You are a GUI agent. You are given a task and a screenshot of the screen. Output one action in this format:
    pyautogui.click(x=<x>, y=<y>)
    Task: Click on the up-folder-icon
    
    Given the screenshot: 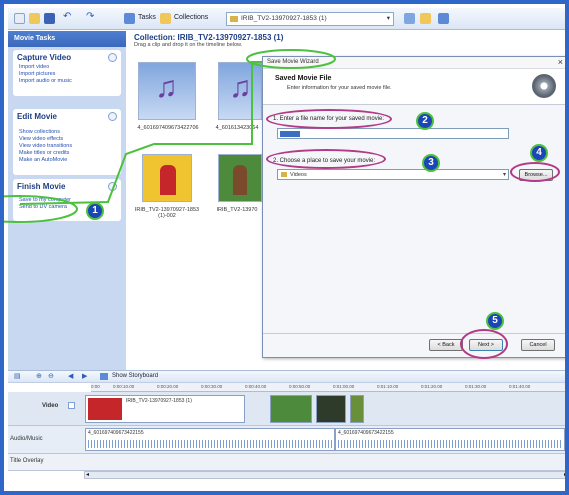 What is the action you would take?
    pyautogui.click(x=409, y=18)
    